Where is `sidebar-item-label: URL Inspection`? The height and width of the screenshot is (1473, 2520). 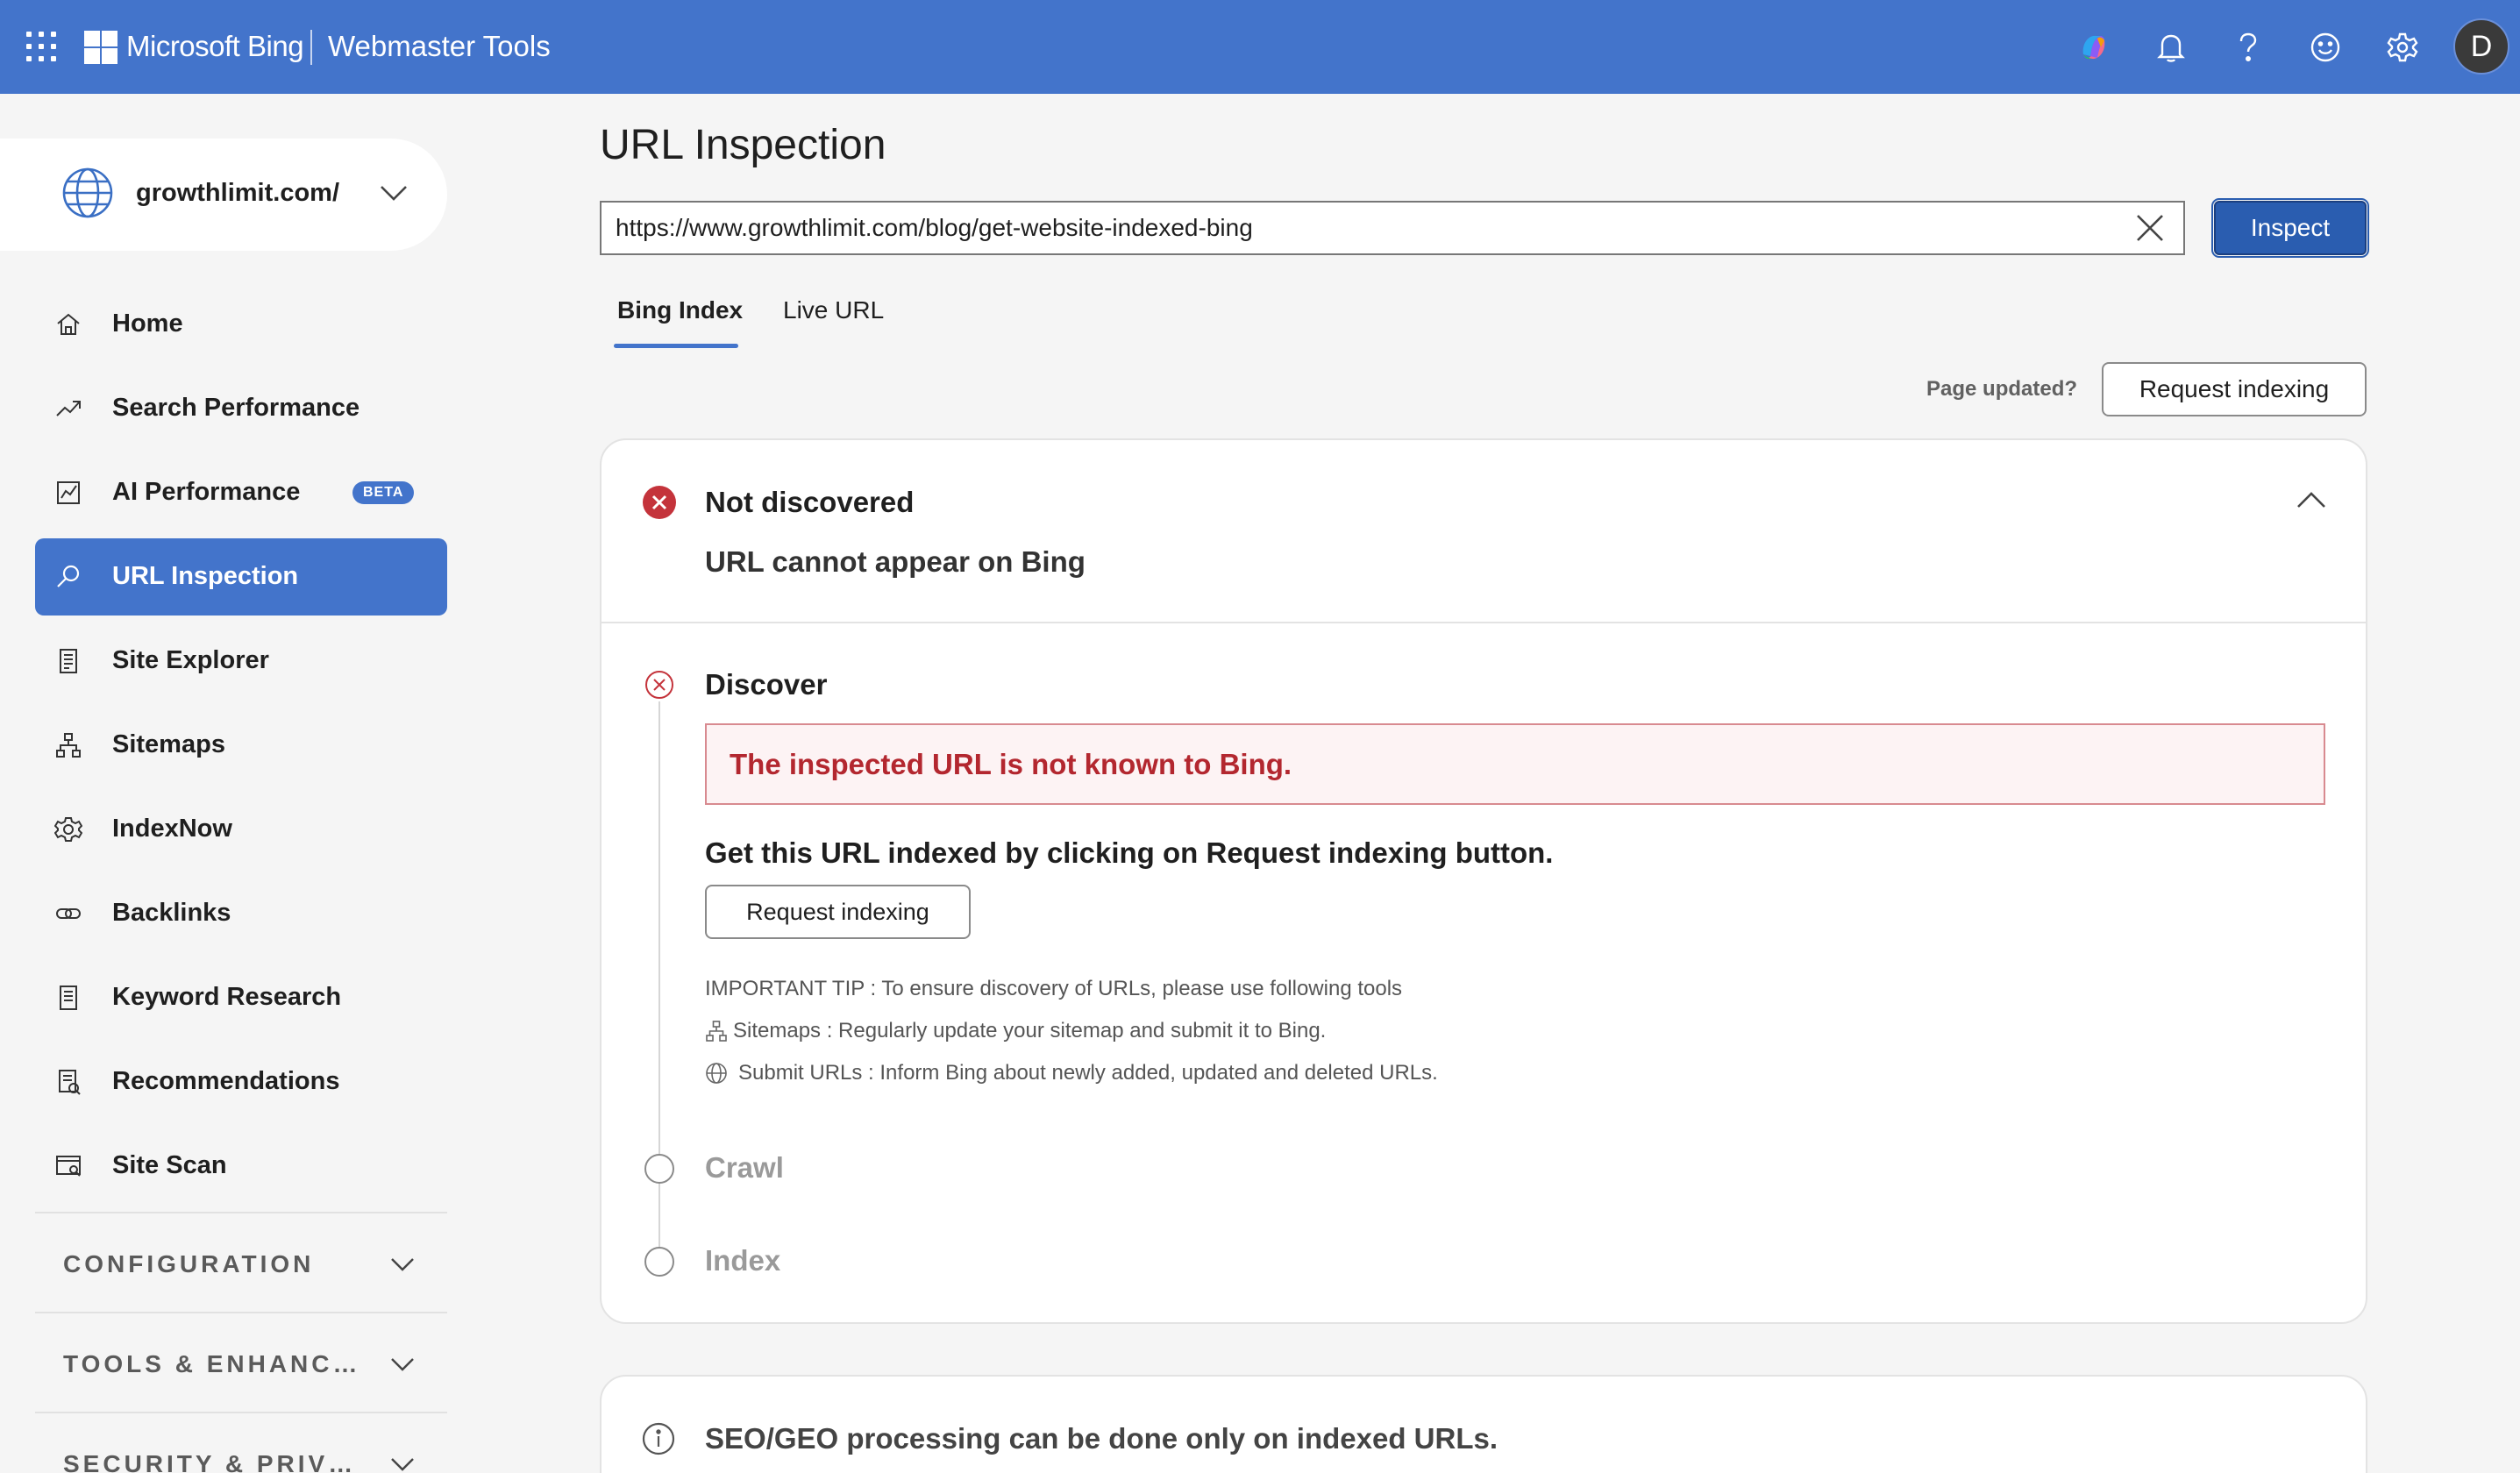 sidebar-item-label: URL Inspection is located at coordinates (205, 576).